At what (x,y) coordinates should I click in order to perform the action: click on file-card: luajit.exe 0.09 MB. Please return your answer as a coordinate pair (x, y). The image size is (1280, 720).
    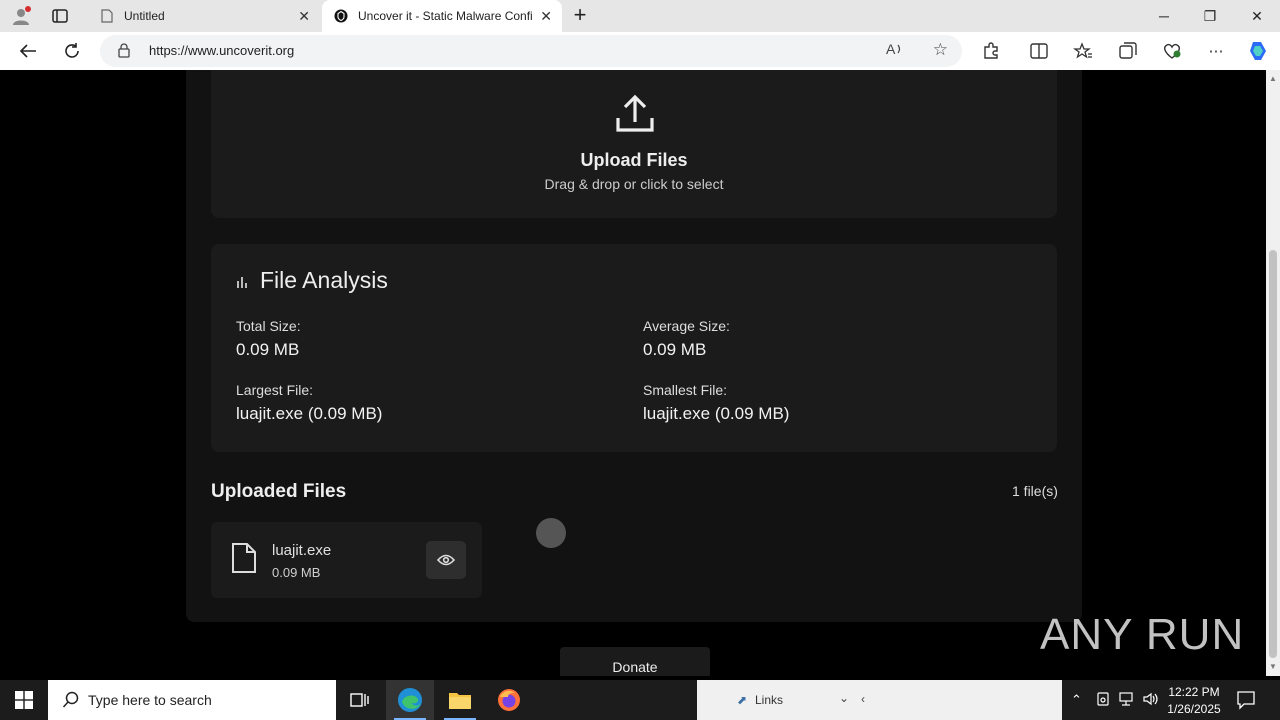
    Looking at the image, I should click on (346, 560).